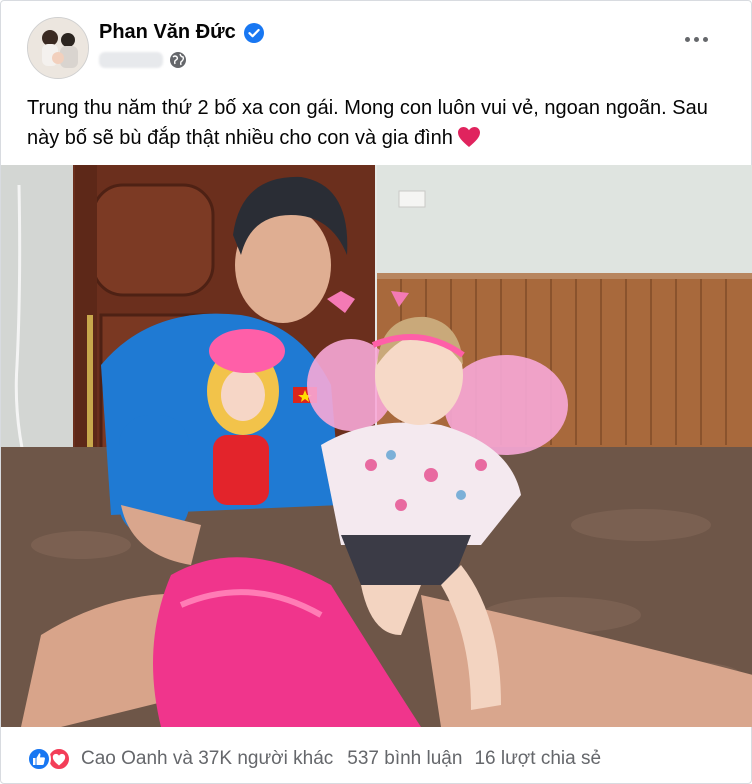 This screenshot has width=752, height=784. I want to click on heart-emoji-icon, so click(468, 137).